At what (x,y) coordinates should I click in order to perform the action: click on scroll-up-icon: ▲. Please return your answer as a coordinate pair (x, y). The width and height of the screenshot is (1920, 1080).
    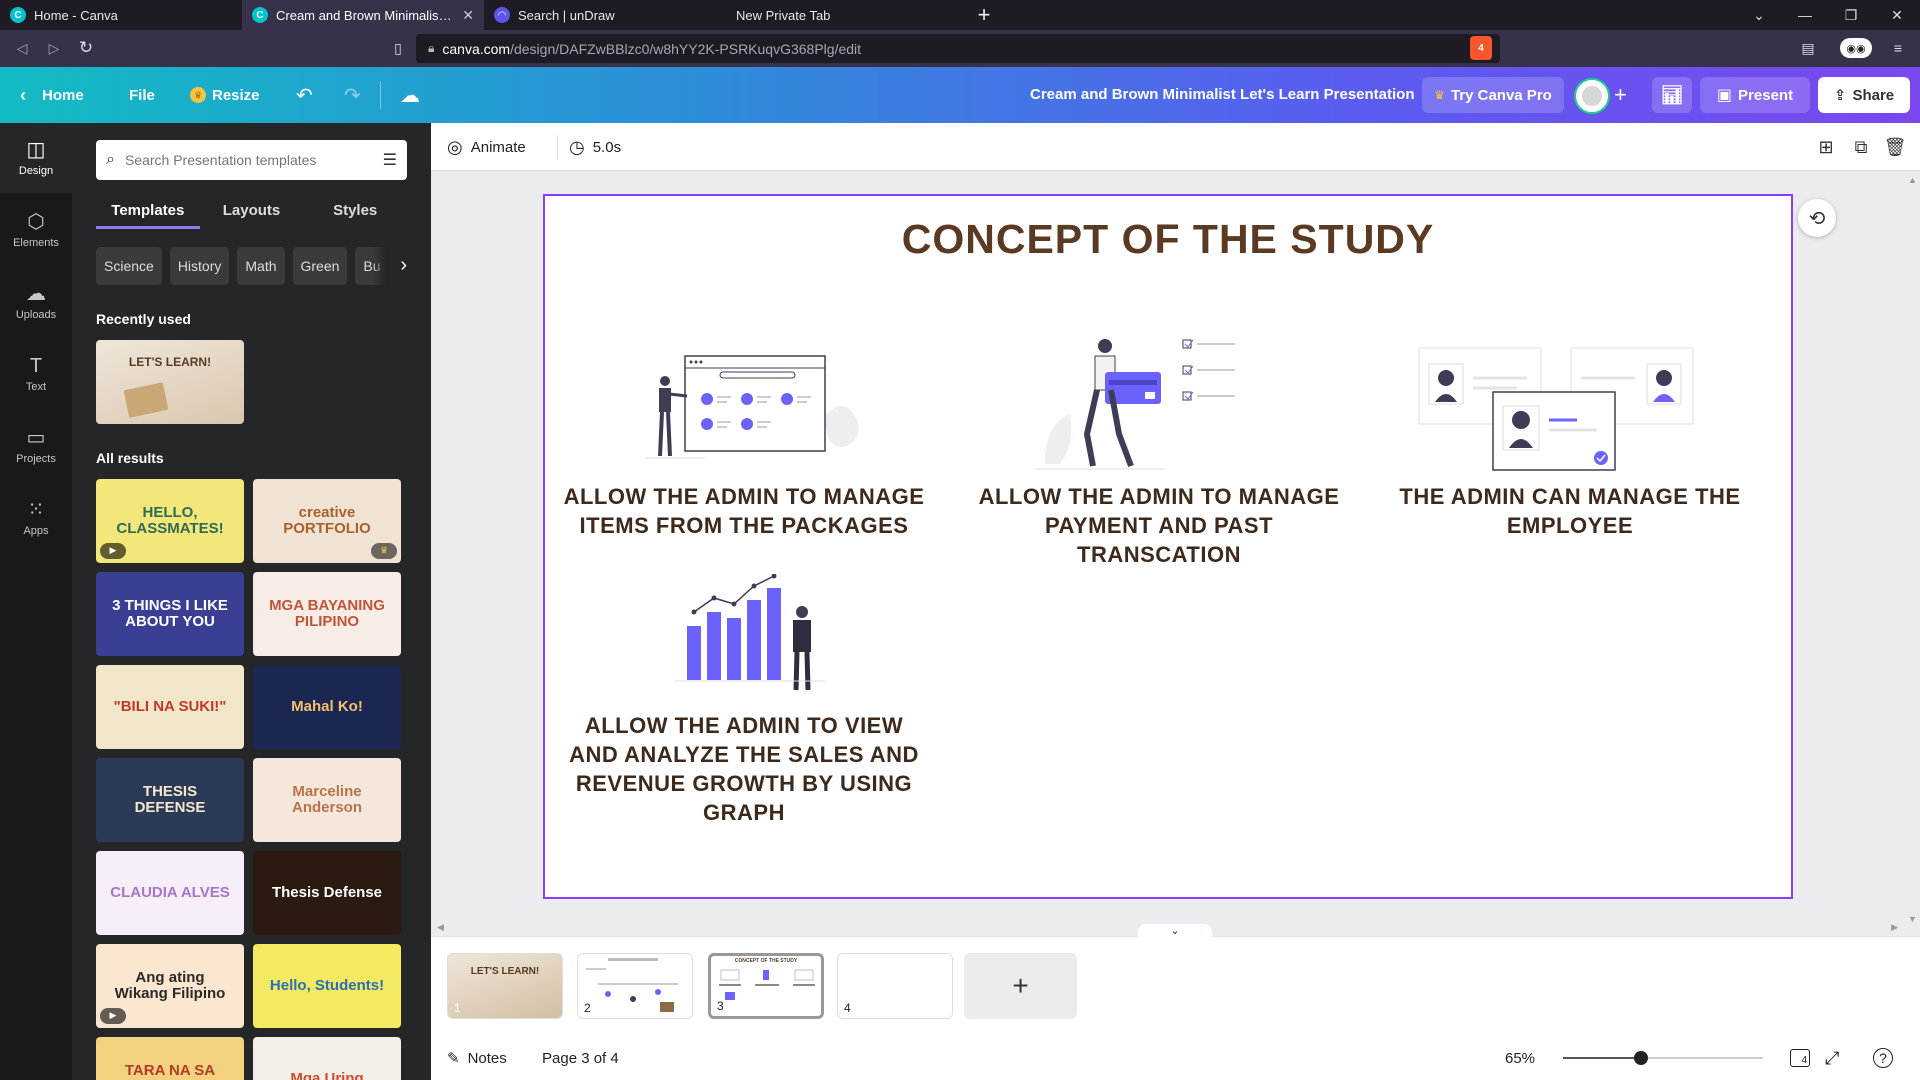
    Looking at the image, I should click on (1912, 180).